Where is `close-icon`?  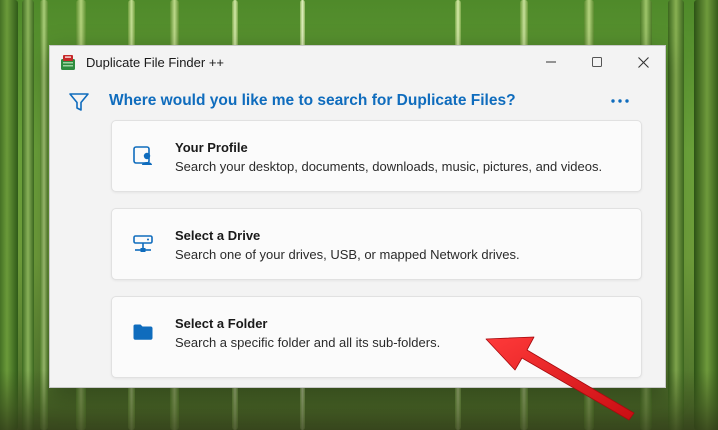
close-icon is located at coordinates (643, 62).